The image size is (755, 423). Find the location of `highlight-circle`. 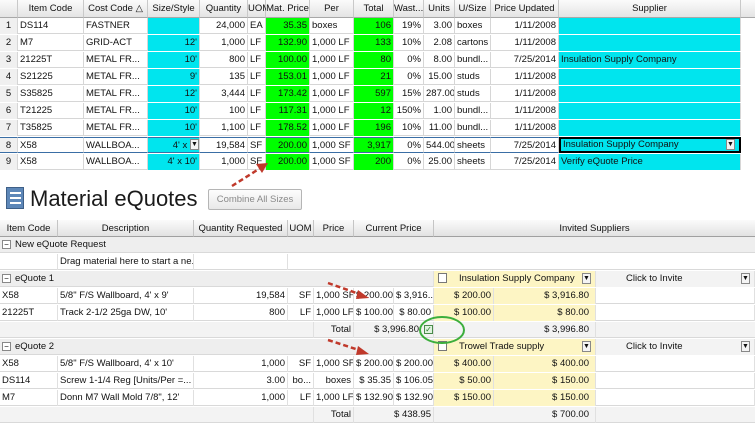

highlight-circle is located at coordinates (442, 330).